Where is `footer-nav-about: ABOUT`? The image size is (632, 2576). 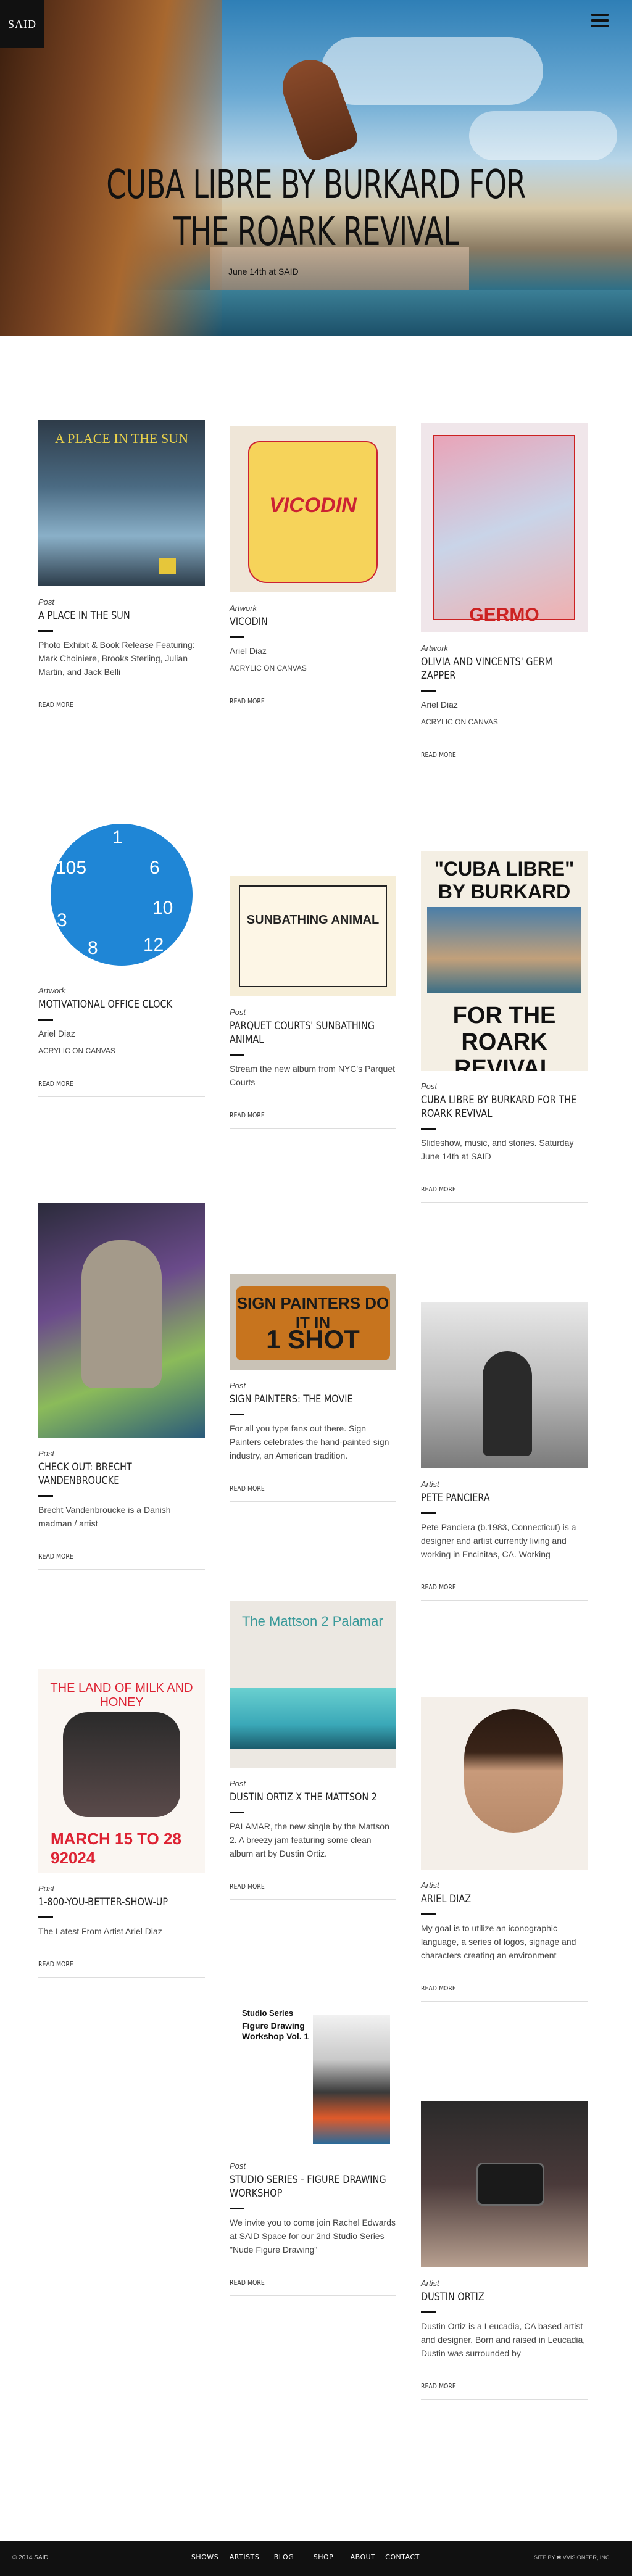 footer-nav-about: ABOUT is located at coordinates (363, 2557).